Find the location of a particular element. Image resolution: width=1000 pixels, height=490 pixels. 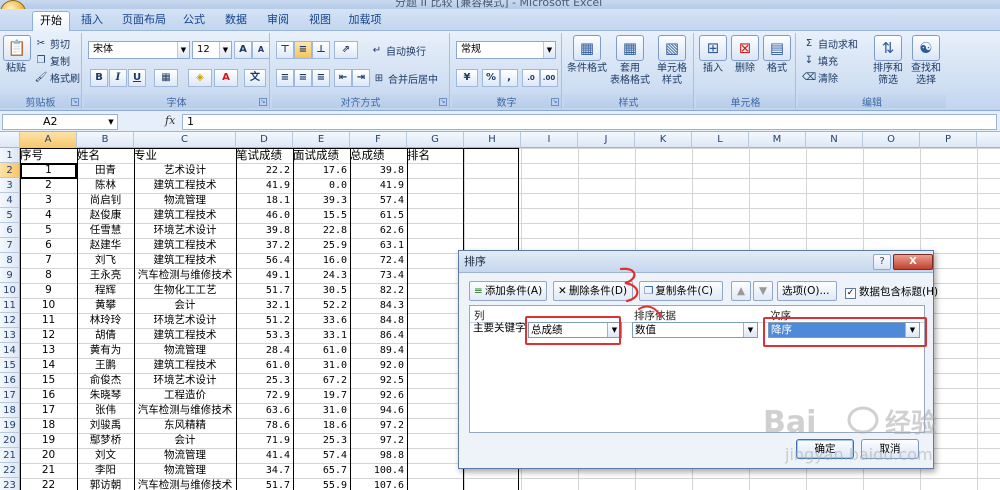

bold-button: B is located at coordinates (99, 78).